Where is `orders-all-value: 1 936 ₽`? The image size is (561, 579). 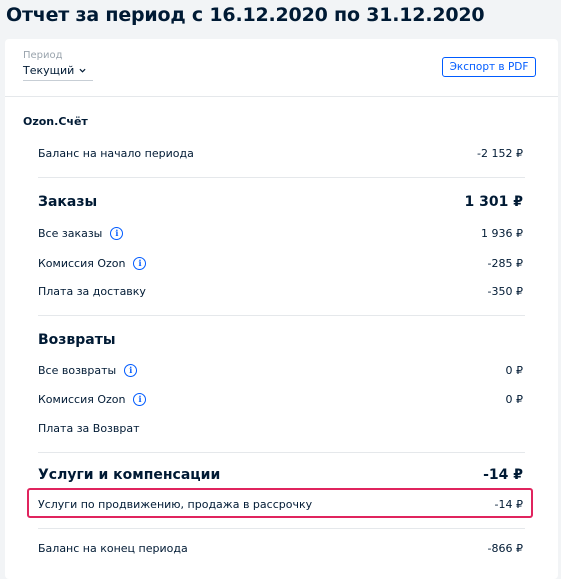 orders-all-value: 1 936 ₽ is located at coordinates (502, 233).